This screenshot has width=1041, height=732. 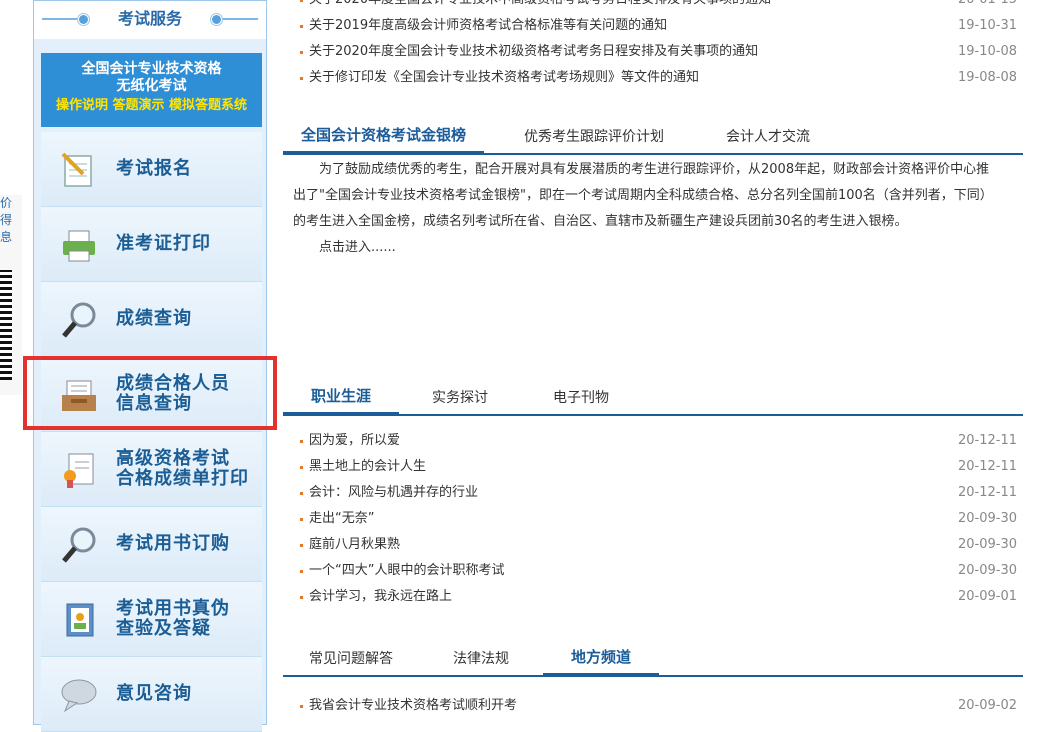 What do you see at coordinates (354, 545) in the screenshot?
I see `news-title: 庭前八月秋果熟` at bounding box center [354, 545].